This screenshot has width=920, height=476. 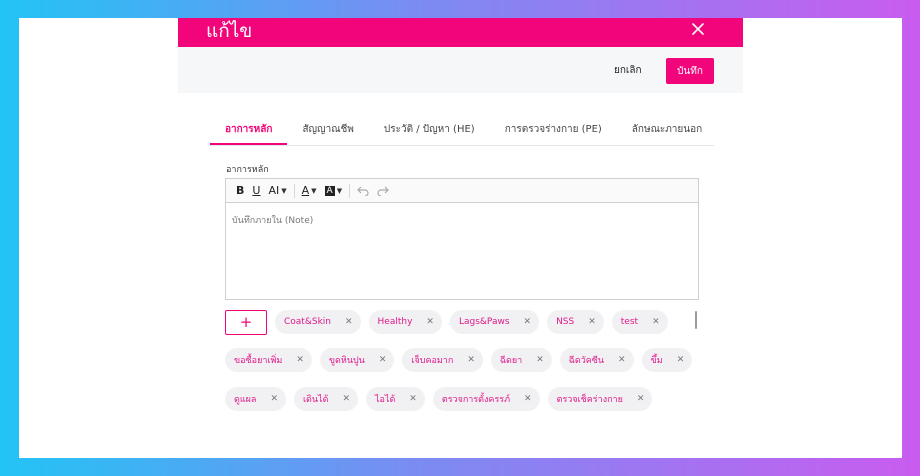 I want to click on tag-chip-label: เจ็บคอมาก, so click(x=432, y=361).